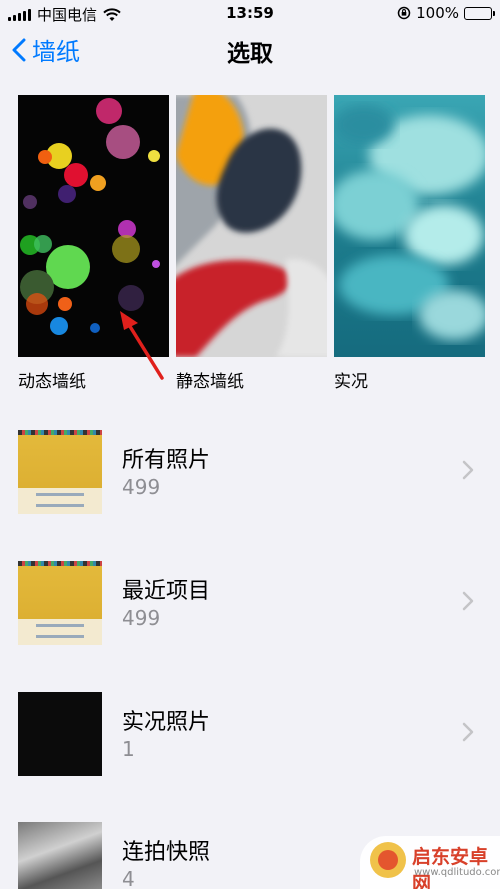  What do you see at coordinates (128, 878) in the screenshot?
I see `album-count: 4` at bounding box center [128, 878].